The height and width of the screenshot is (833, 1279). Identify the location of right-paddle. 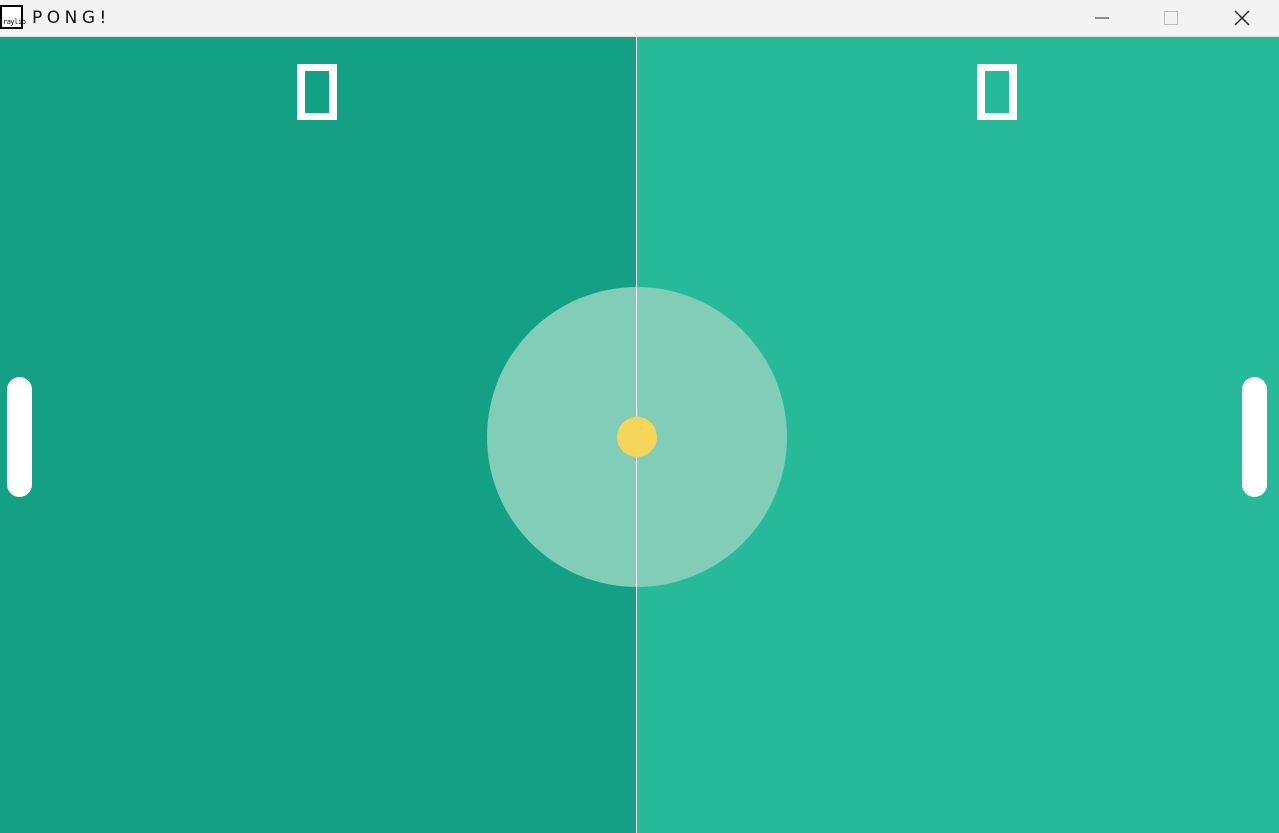
(1254, 437).